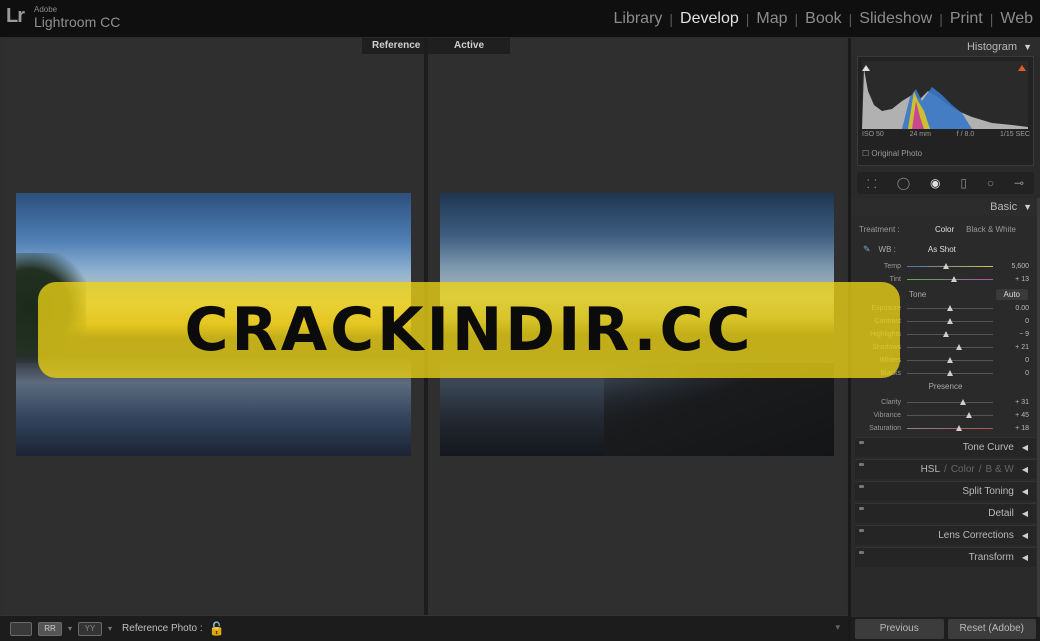 This screenshot has width=1040, height=641. What do you see at coordinates (162, 628) in the screenshot?
I see `reference-photo-label: Reference Photo :` at bounding box center [162, 628].